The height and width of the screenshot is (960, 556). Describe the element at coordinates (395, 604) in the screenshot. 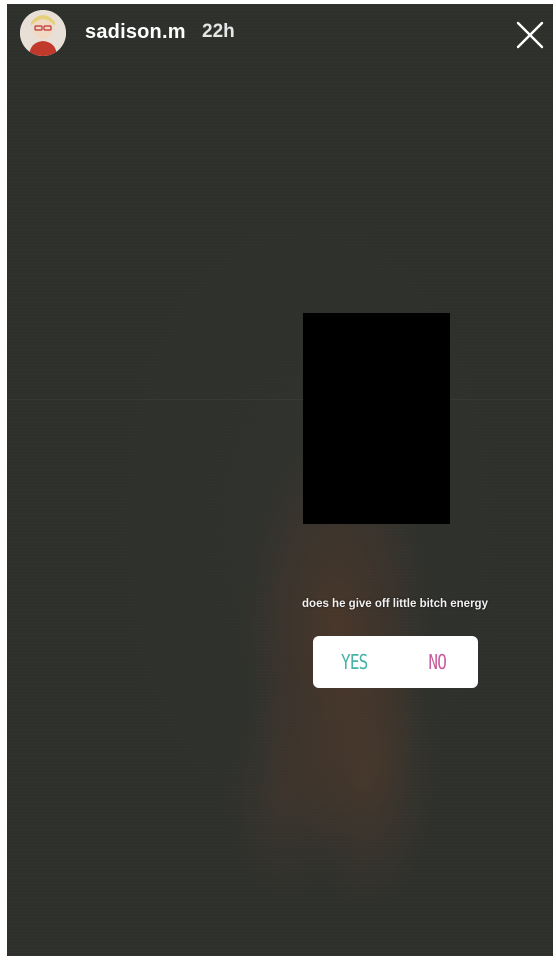

I see `poll-question: does he give off little bitch energy` at that location.